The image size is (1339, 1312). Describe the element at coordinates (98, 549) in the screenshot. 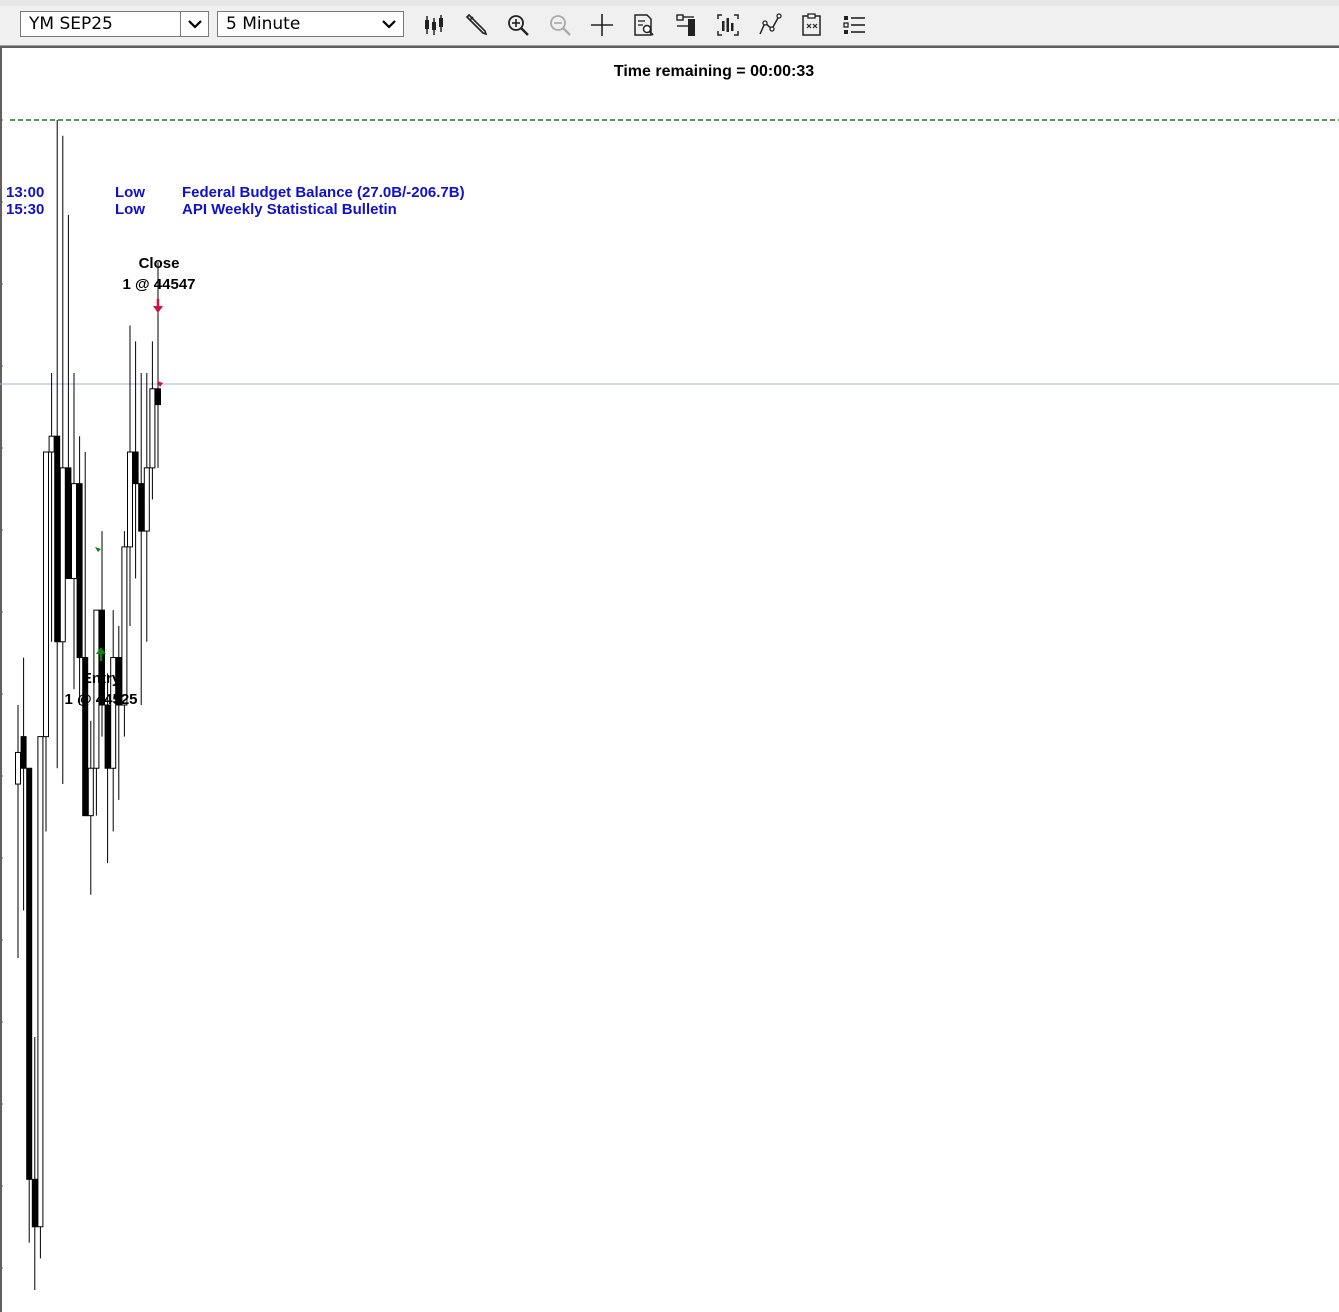

I see `entry-marker-icon` at that location.